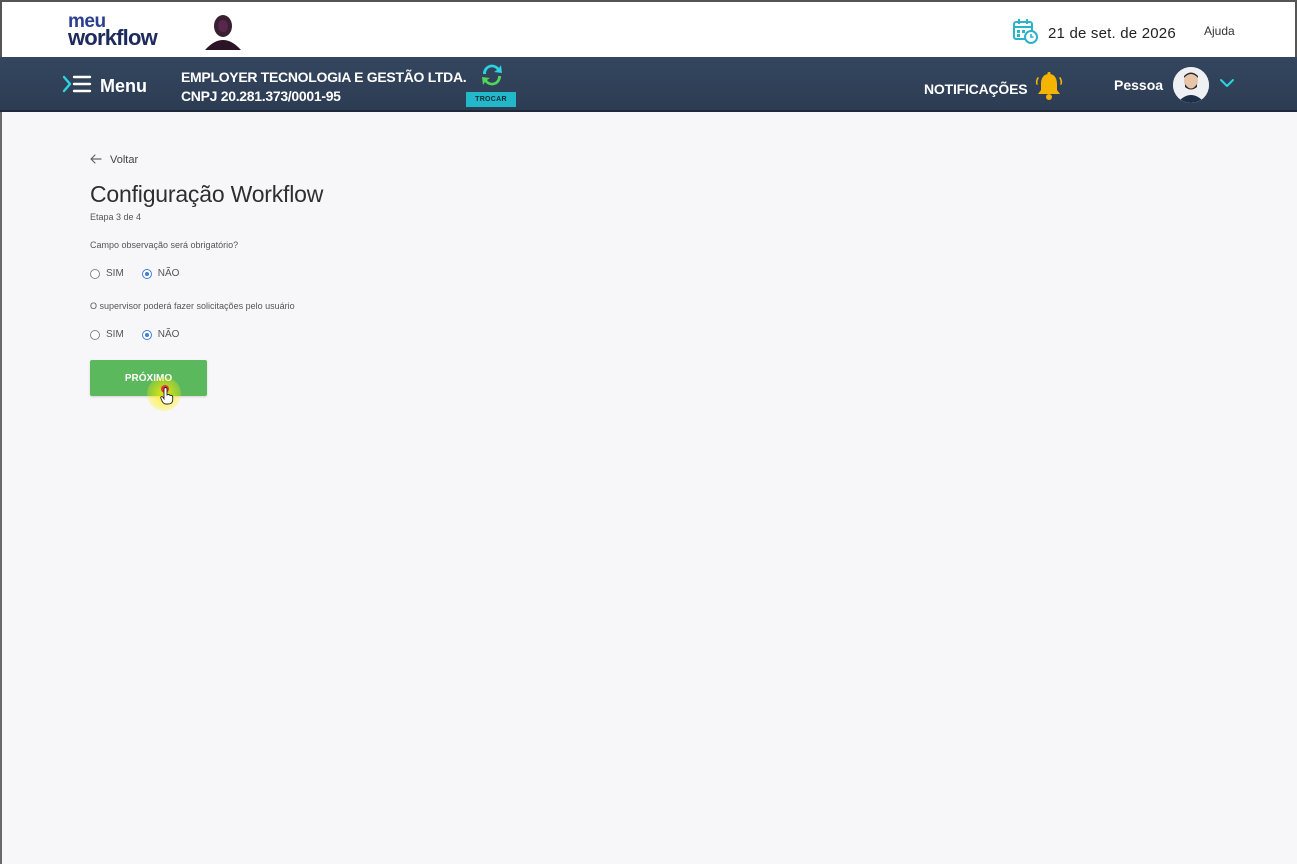 Image resolution: width=1297 pixels, height=864 pixels. Describe the element at coordinates (491, 99) in the screenshot. I see `switch-badge: TROCAR` at that location.